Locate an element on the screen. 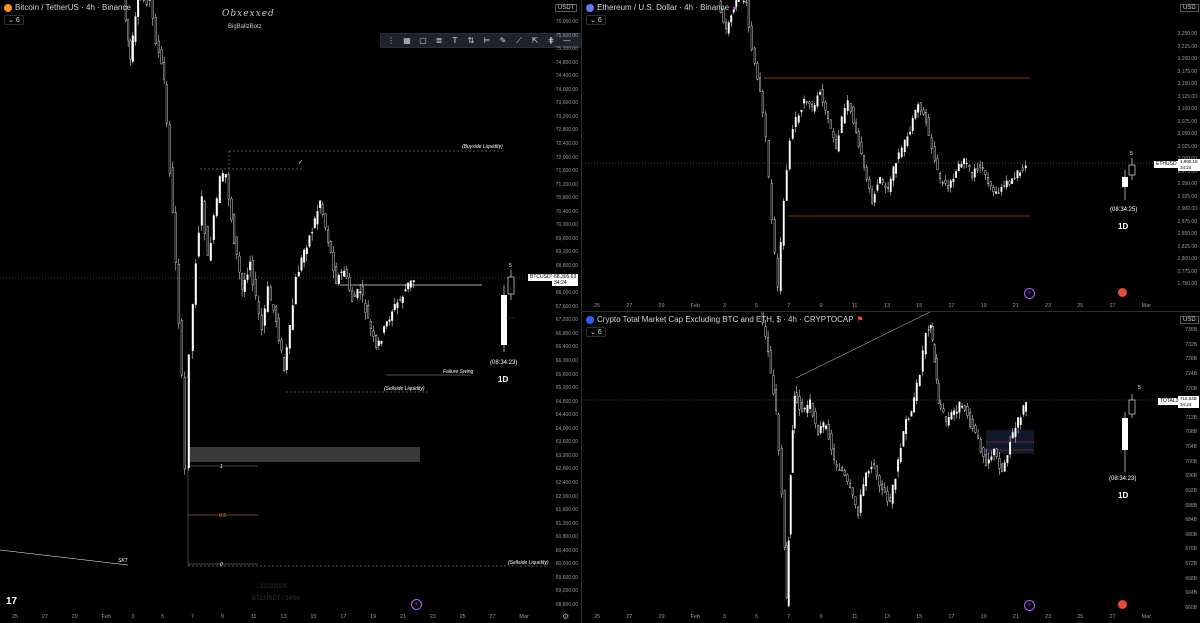  btc-header: Bitcoin / TetherUS · 4h · Binance is located at coordinates (67, 7).